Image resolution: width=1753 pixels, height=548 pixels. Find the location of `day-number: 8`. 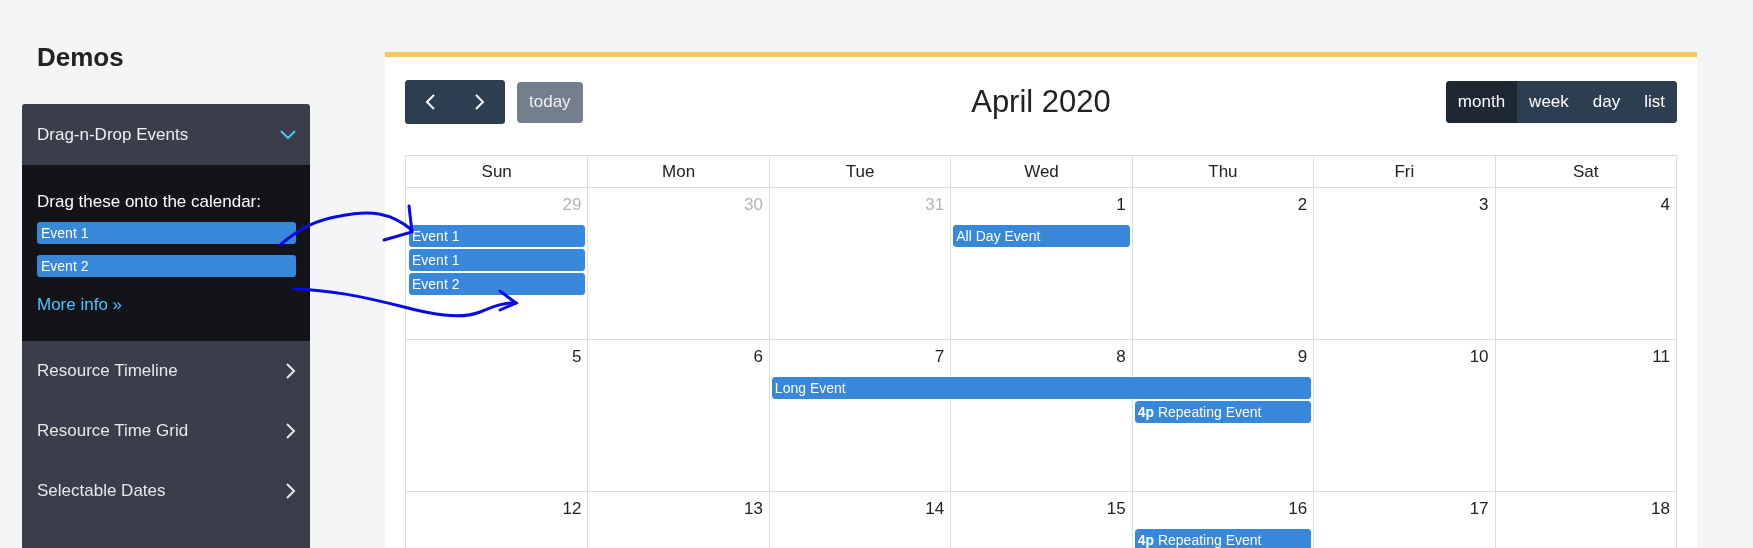

day-number: 8 is located at coordinates (1121, 357).